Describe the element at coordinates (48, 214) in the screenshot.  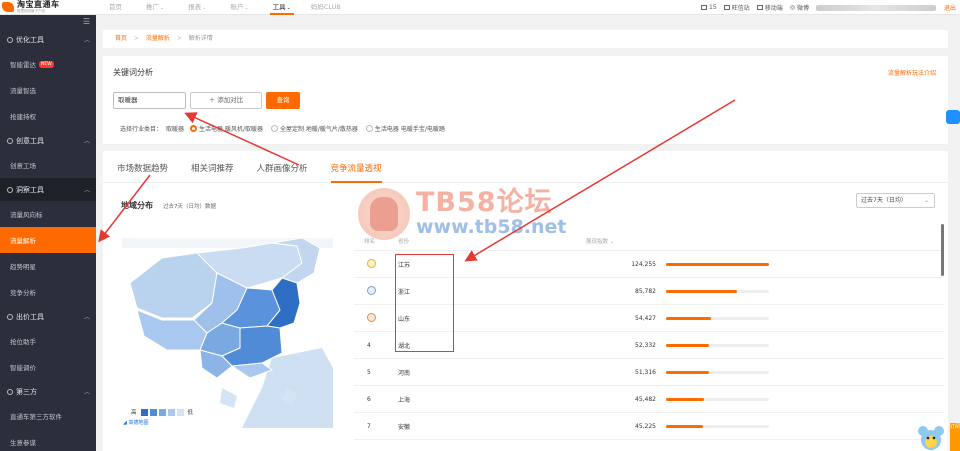
I see `sidebar-item-traffic-vane: 流量风向标` at that location.